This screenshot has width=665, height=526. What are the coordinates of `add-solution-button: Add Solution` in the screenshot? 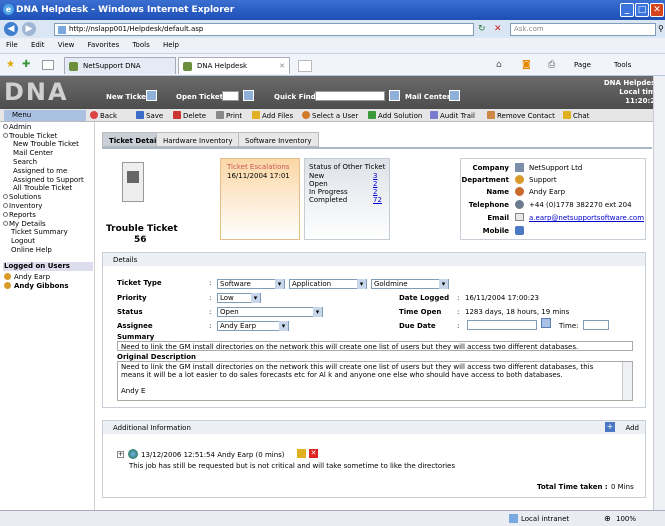 It's located at (395, 115).